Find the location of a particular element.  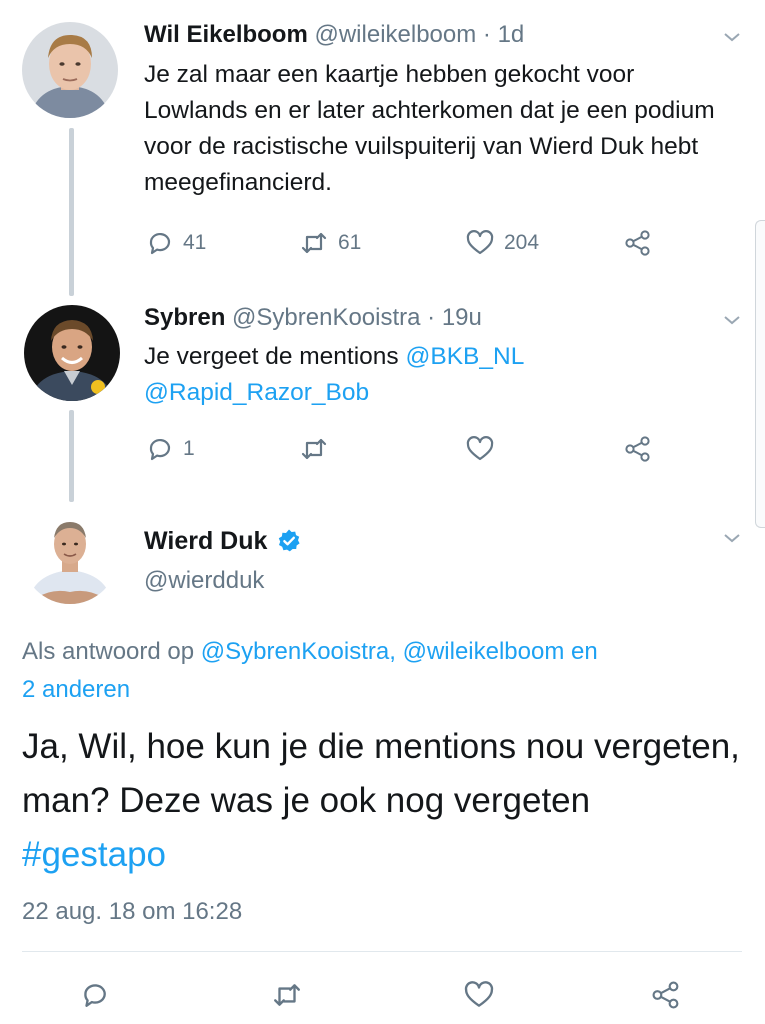

reply-button is located at coordinates (94, 997).